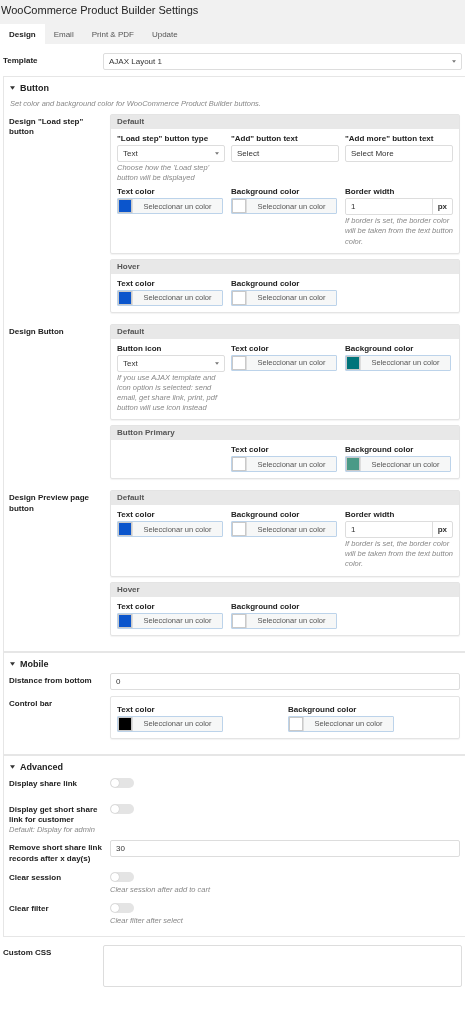  I want to click on section-toggle: Button, so click(234, 87).